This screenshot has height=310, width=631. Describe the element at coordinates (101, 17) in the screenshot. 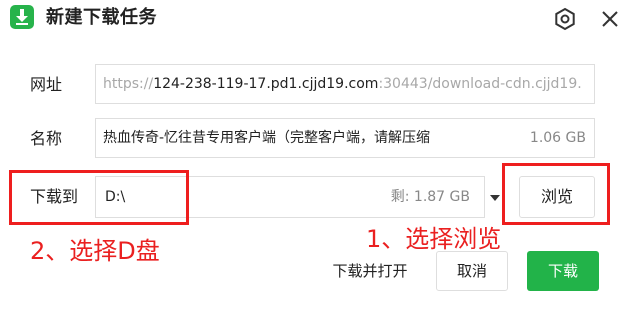

I see `dialog-title: 新建下载任务` at that location.